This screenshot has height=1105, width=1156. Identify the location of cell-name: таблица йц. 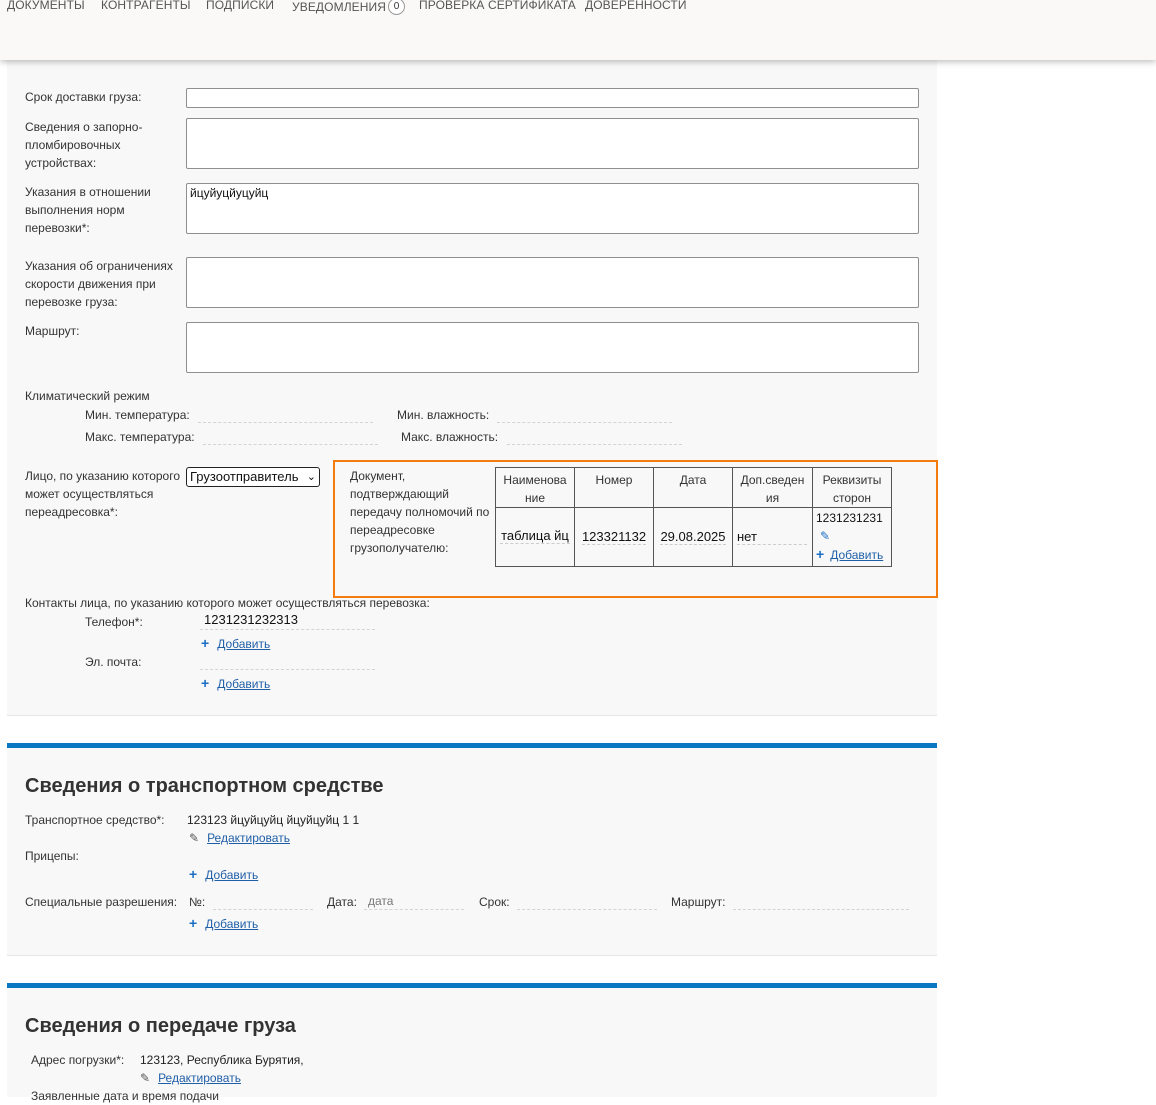
(535, 537).